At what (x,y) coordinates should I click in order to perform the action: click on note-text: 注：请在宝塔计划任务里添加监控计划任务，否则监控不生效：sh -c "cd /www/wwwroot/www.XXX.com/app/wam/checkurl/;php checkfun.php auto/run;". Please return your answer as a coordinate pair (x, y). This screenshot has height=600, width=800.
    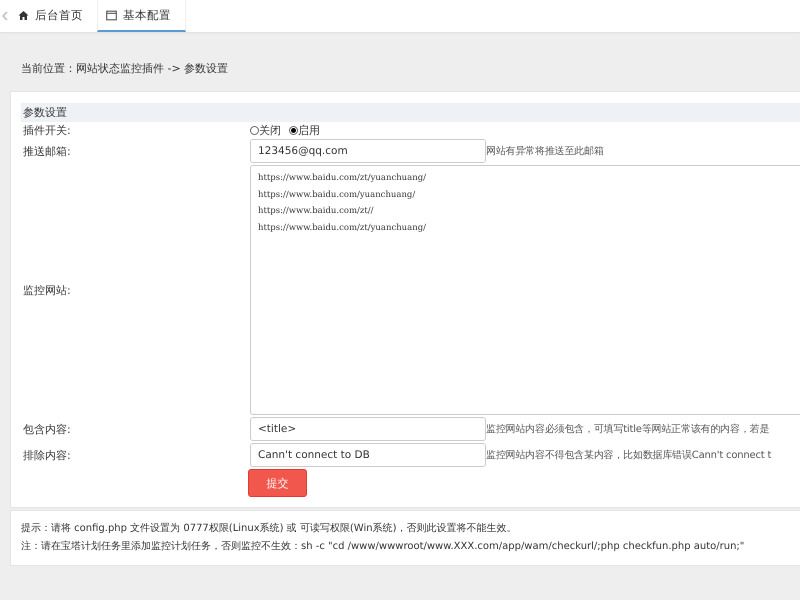
    Looking at the image, I should click on (383, 547).